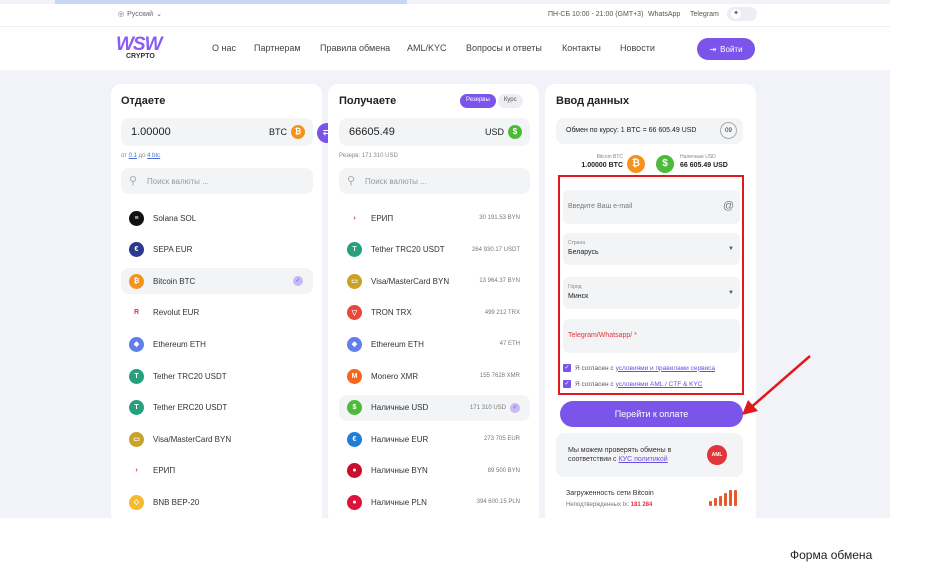 This screenshot has width=939, height=584. Describe the element at coordinates (136, 471) in the screenshot. I see `currency-icon: ›` at that location.